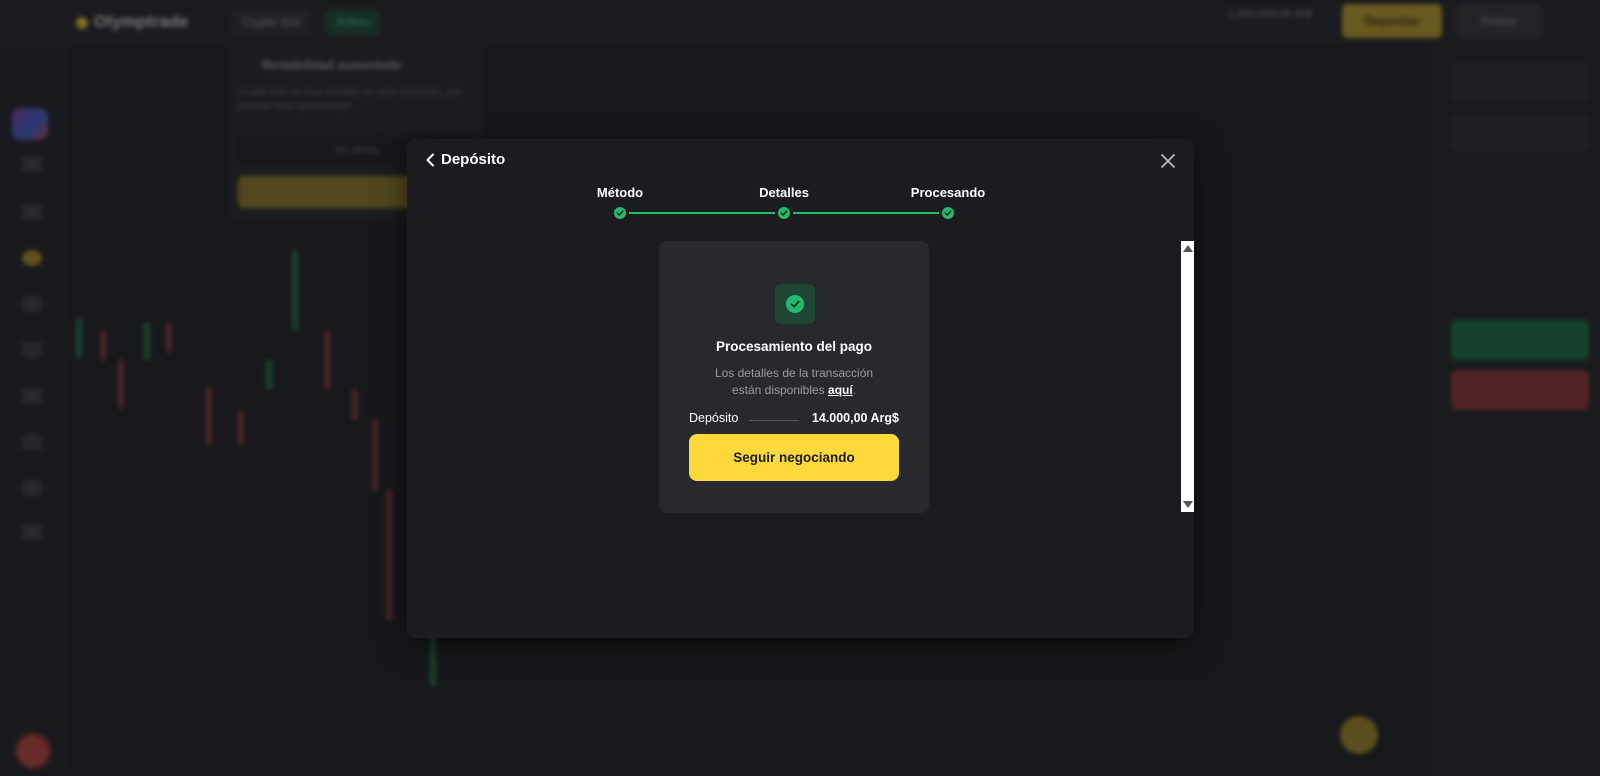 Image resolution: width=1600 pixels, height=776 pixels. I want to click on status-badge, so click(795, 304).